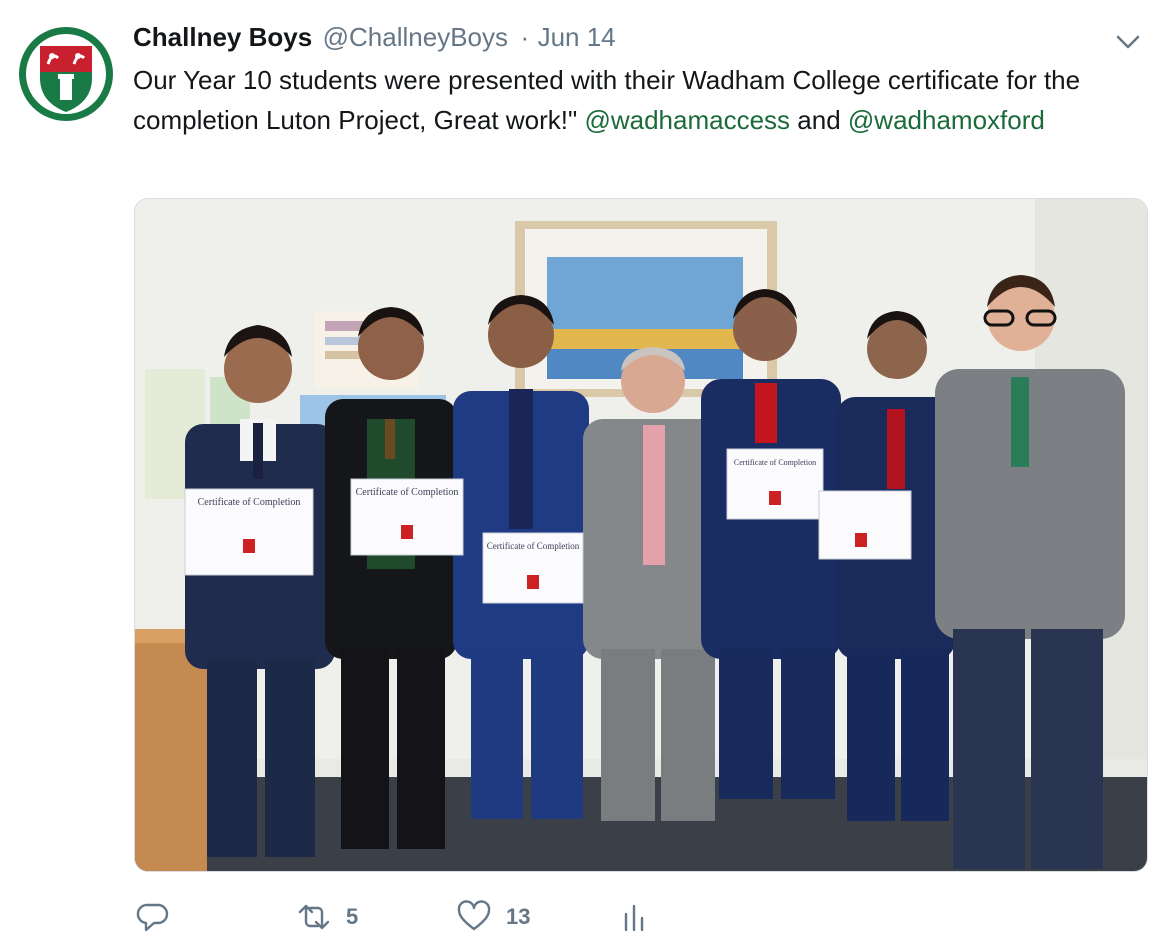 The height and width of the screenshot is (952, 1168). I want to click on retweet-count: 5, so click(352, 916).